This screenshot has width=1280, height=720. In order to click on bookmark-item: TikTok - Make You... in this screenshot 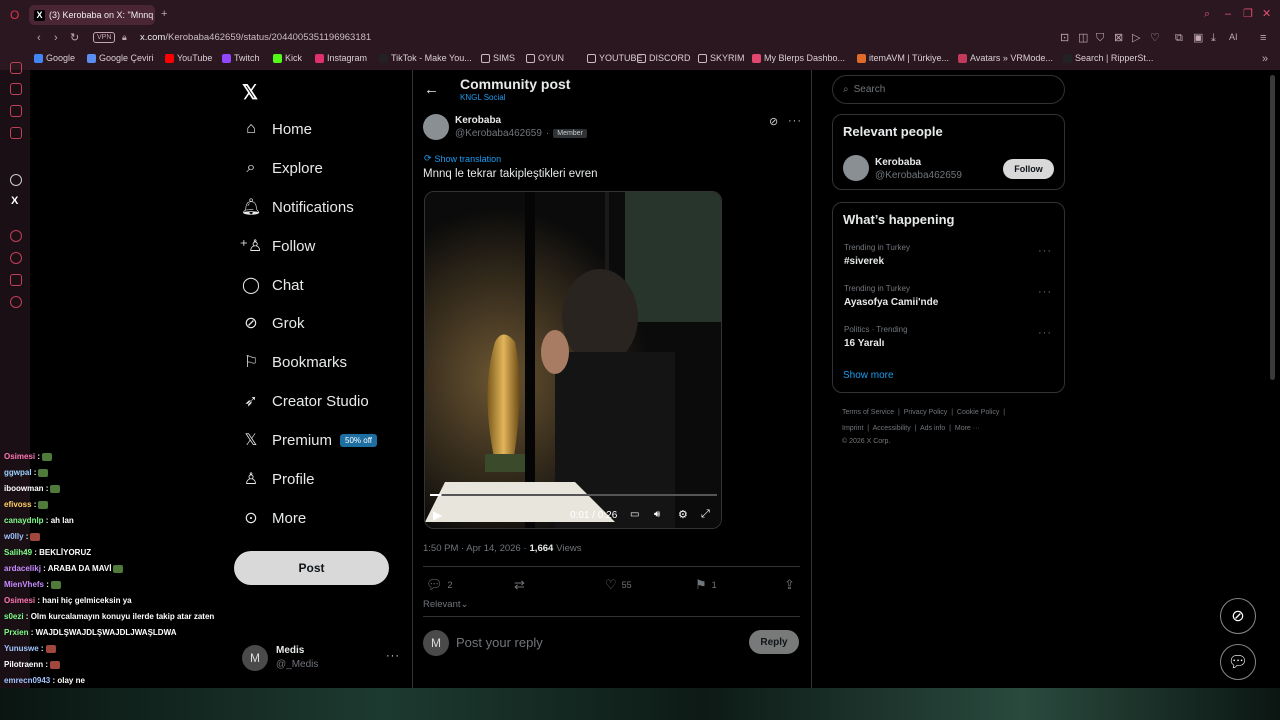, I will do `click(425, 58)`.